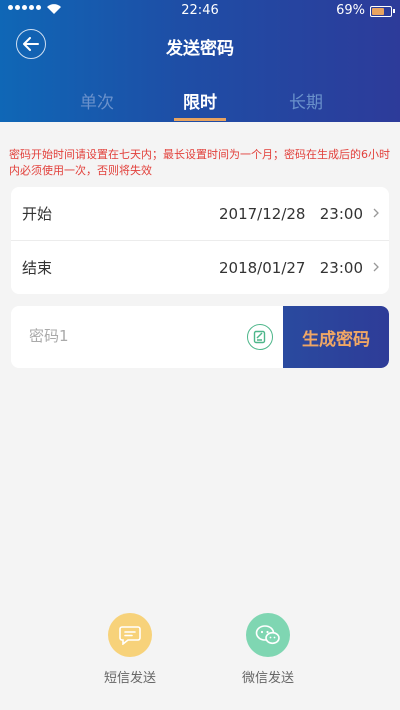 This screenshot has width=400, height=710. What do you see at coordinates (97, 100) in the screenshot?
I see `tab-single: 单次` at bounding box center [97, 100].